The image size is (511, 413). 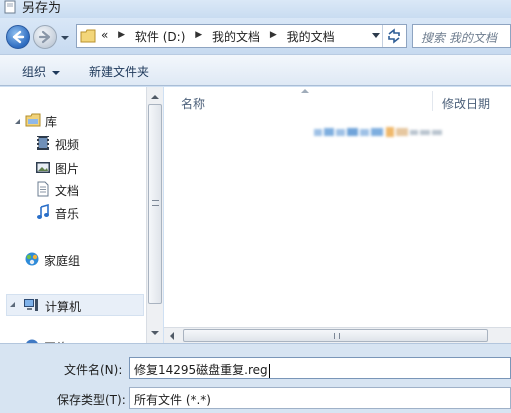 I want to click on back-button, so click(x=18, y=37).